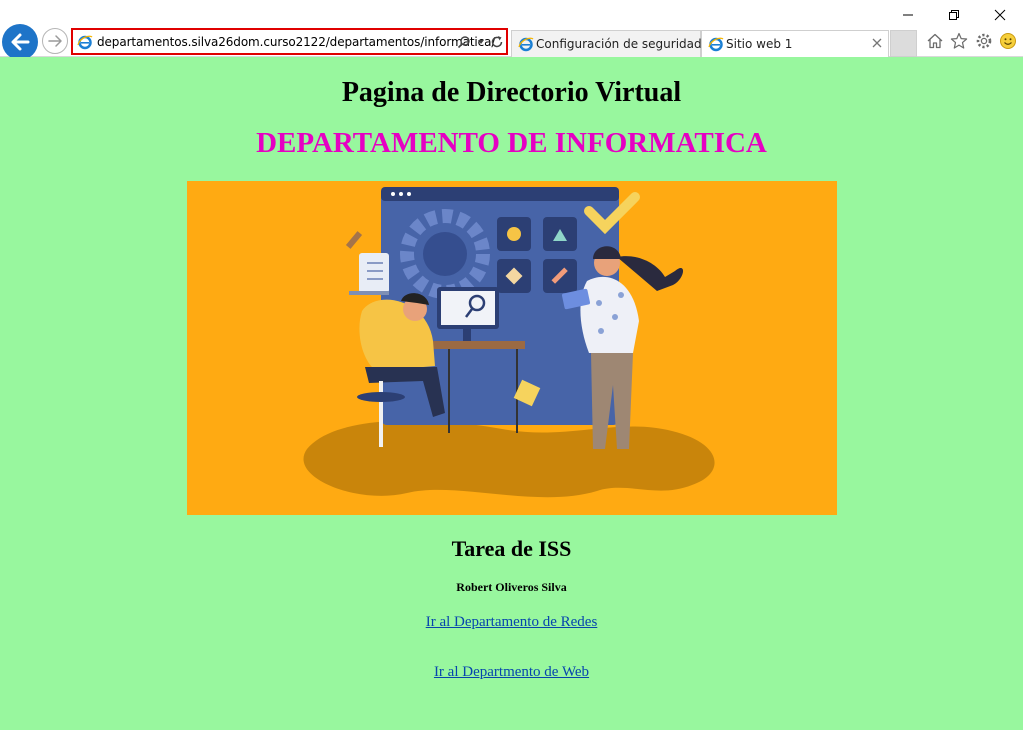  Describe the element at coordinates (795, 43) in the screenshot. I see `tab-sitio-web: Sitio web 1` at that location.